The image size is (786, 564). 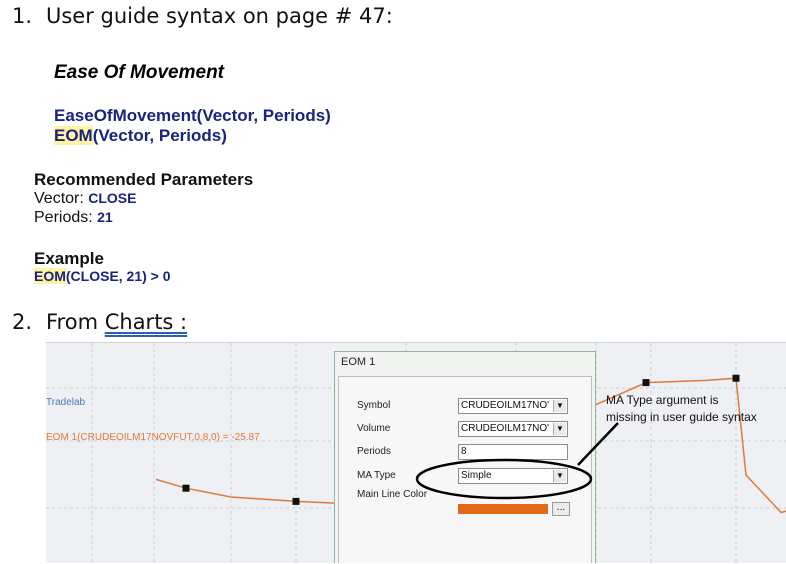 What do you see at coordinates (505, 405) in the screenshot?
I see `symbol-value: CRUDEOILM17NO'` at bounding box center [505, 405].